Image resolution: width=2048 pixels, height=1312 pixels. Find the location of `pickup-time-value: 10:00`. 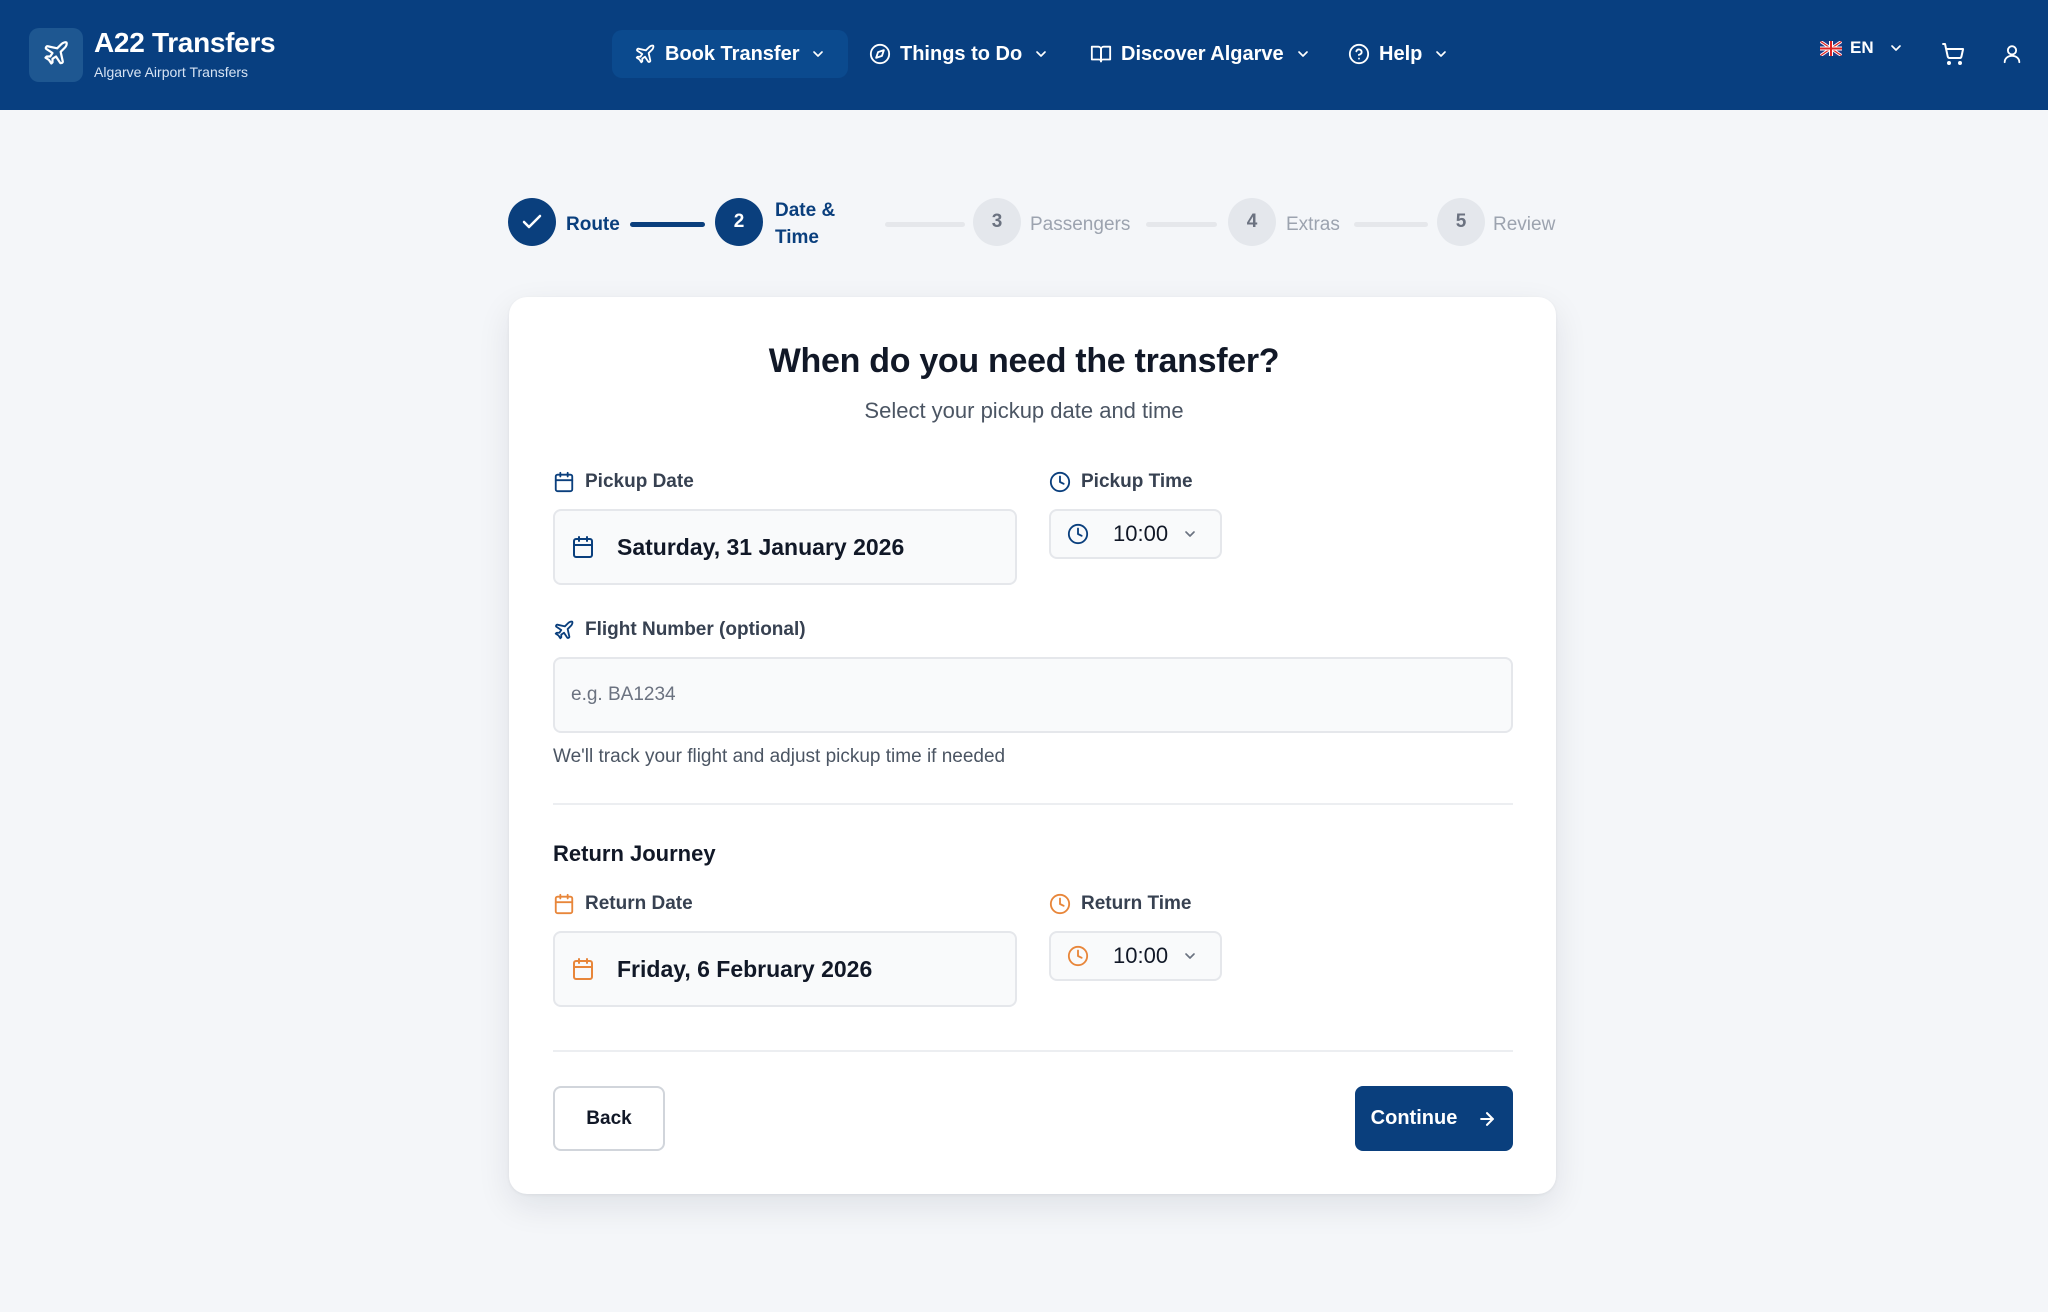

pickup-time-value: 10:00 is located at coordinates (1141, 533).